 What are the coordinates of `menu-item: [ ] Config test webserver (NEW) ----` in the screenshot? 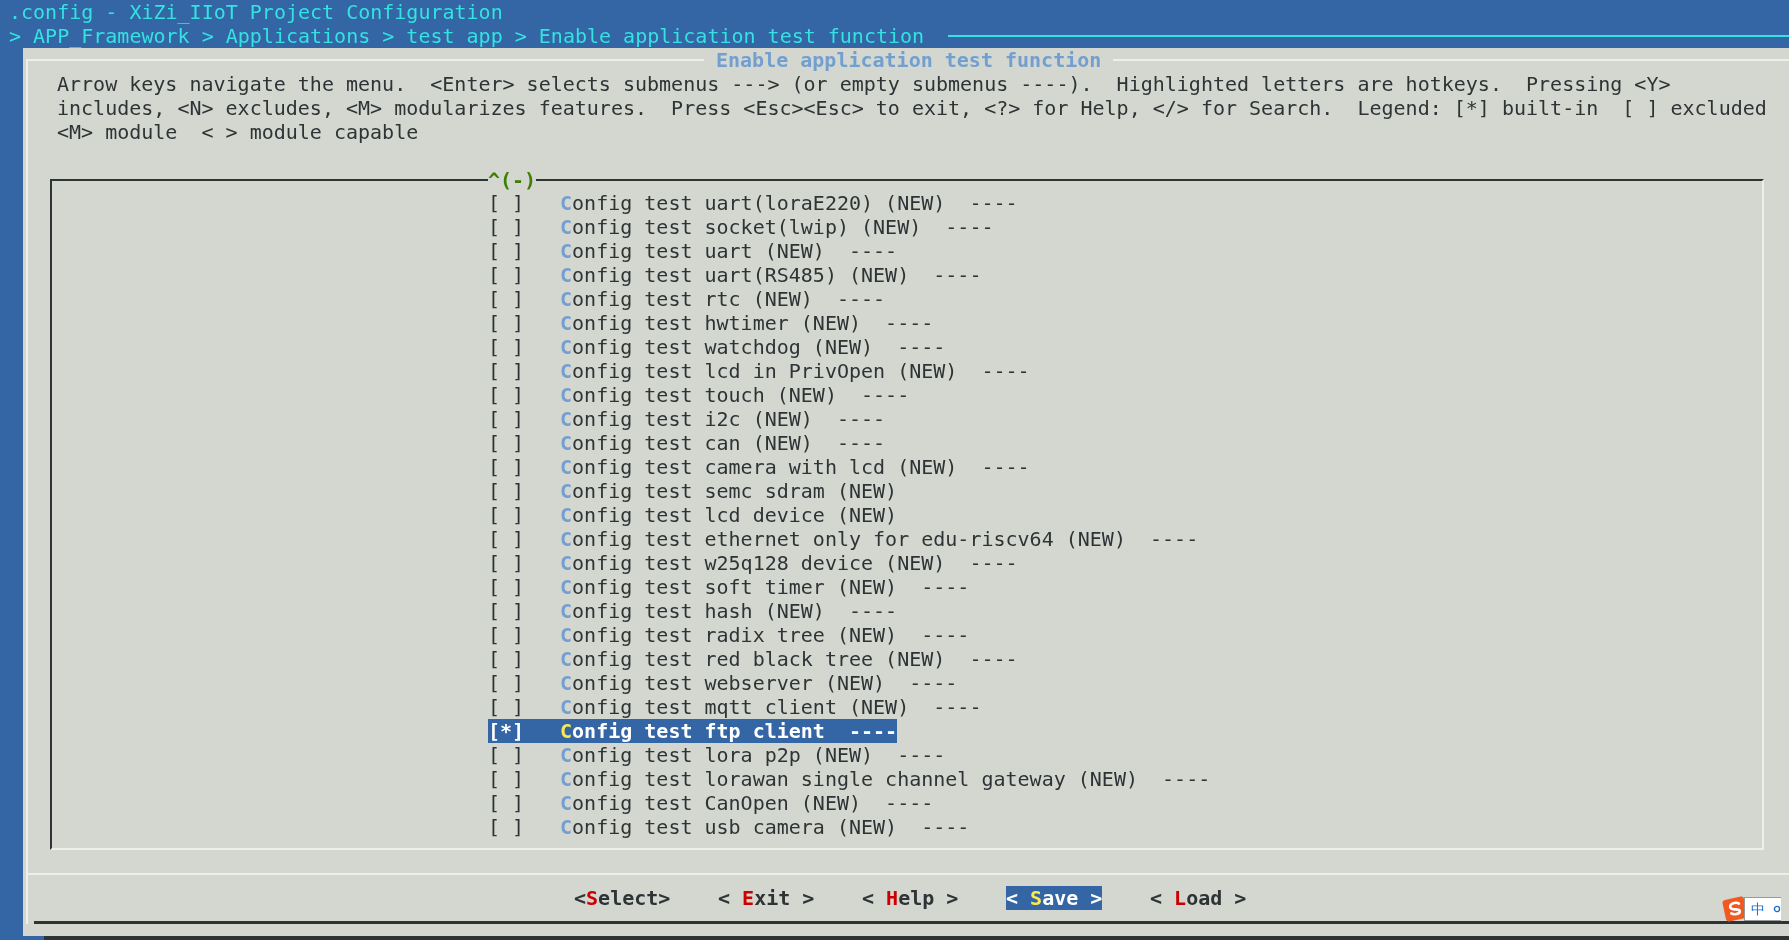 It's located at (723, 683).